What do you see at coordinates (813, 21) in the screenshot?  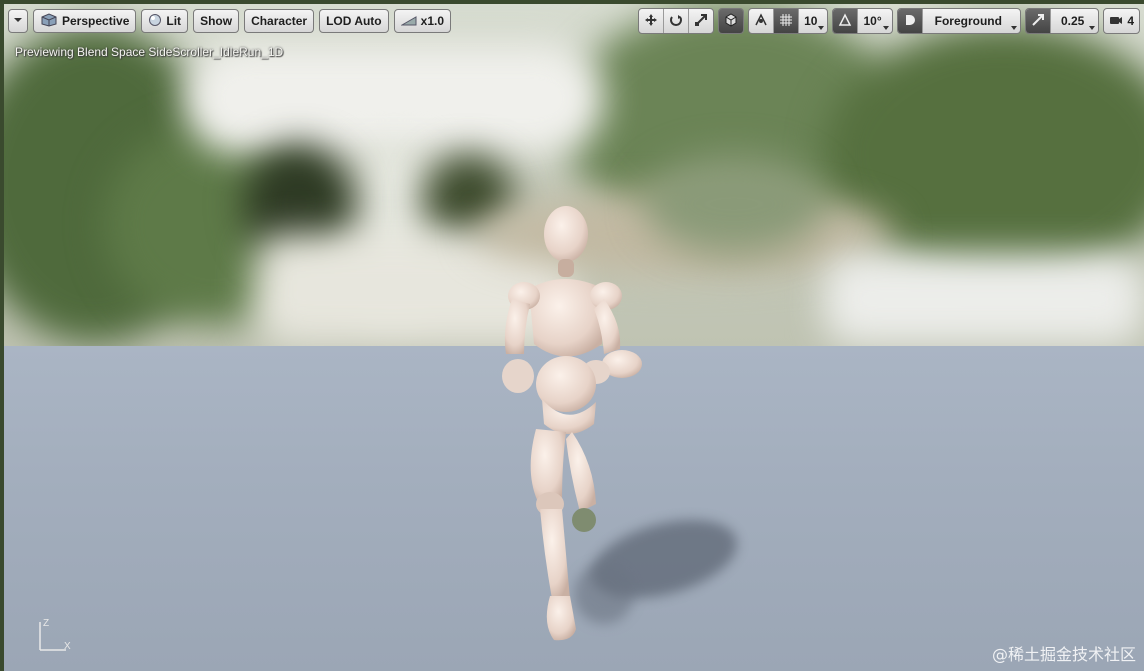 I see `grid-snap-value: 10` at bounding box center [813, 21].